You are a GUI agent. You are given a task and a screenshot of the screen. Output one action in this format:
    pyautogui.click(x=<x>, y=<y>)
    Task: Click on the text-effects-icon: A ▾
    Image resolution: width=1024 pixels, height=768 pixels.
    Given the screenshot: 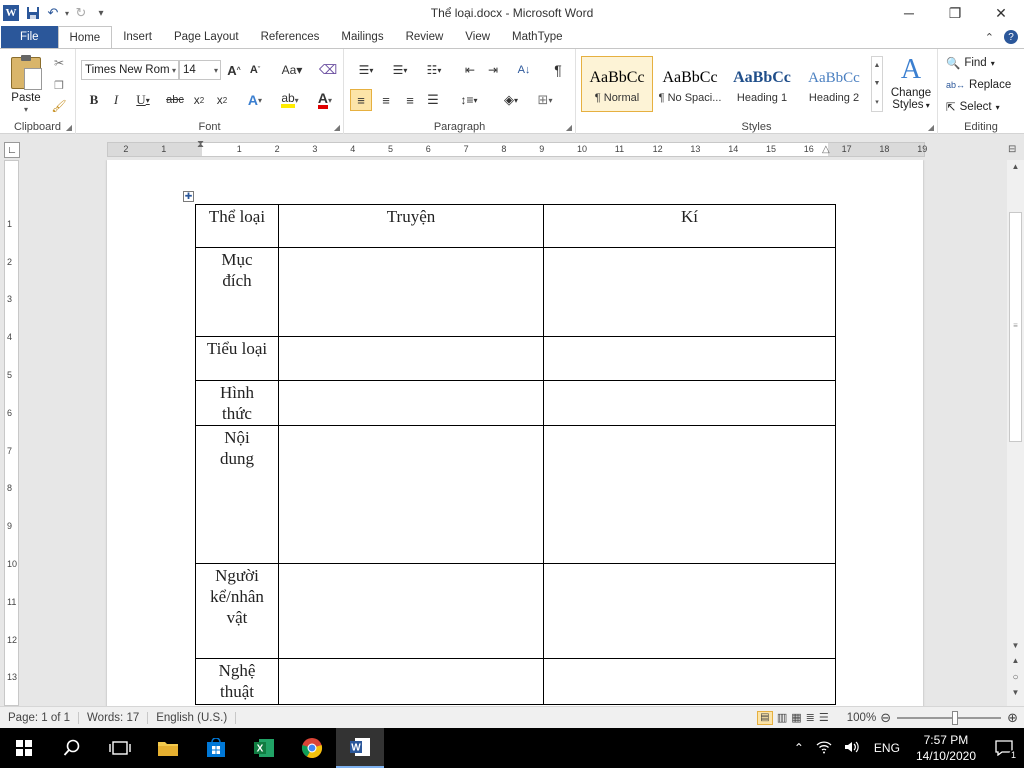 What is the action you would take?
    pyautogui.click(x=255, y=100)
    